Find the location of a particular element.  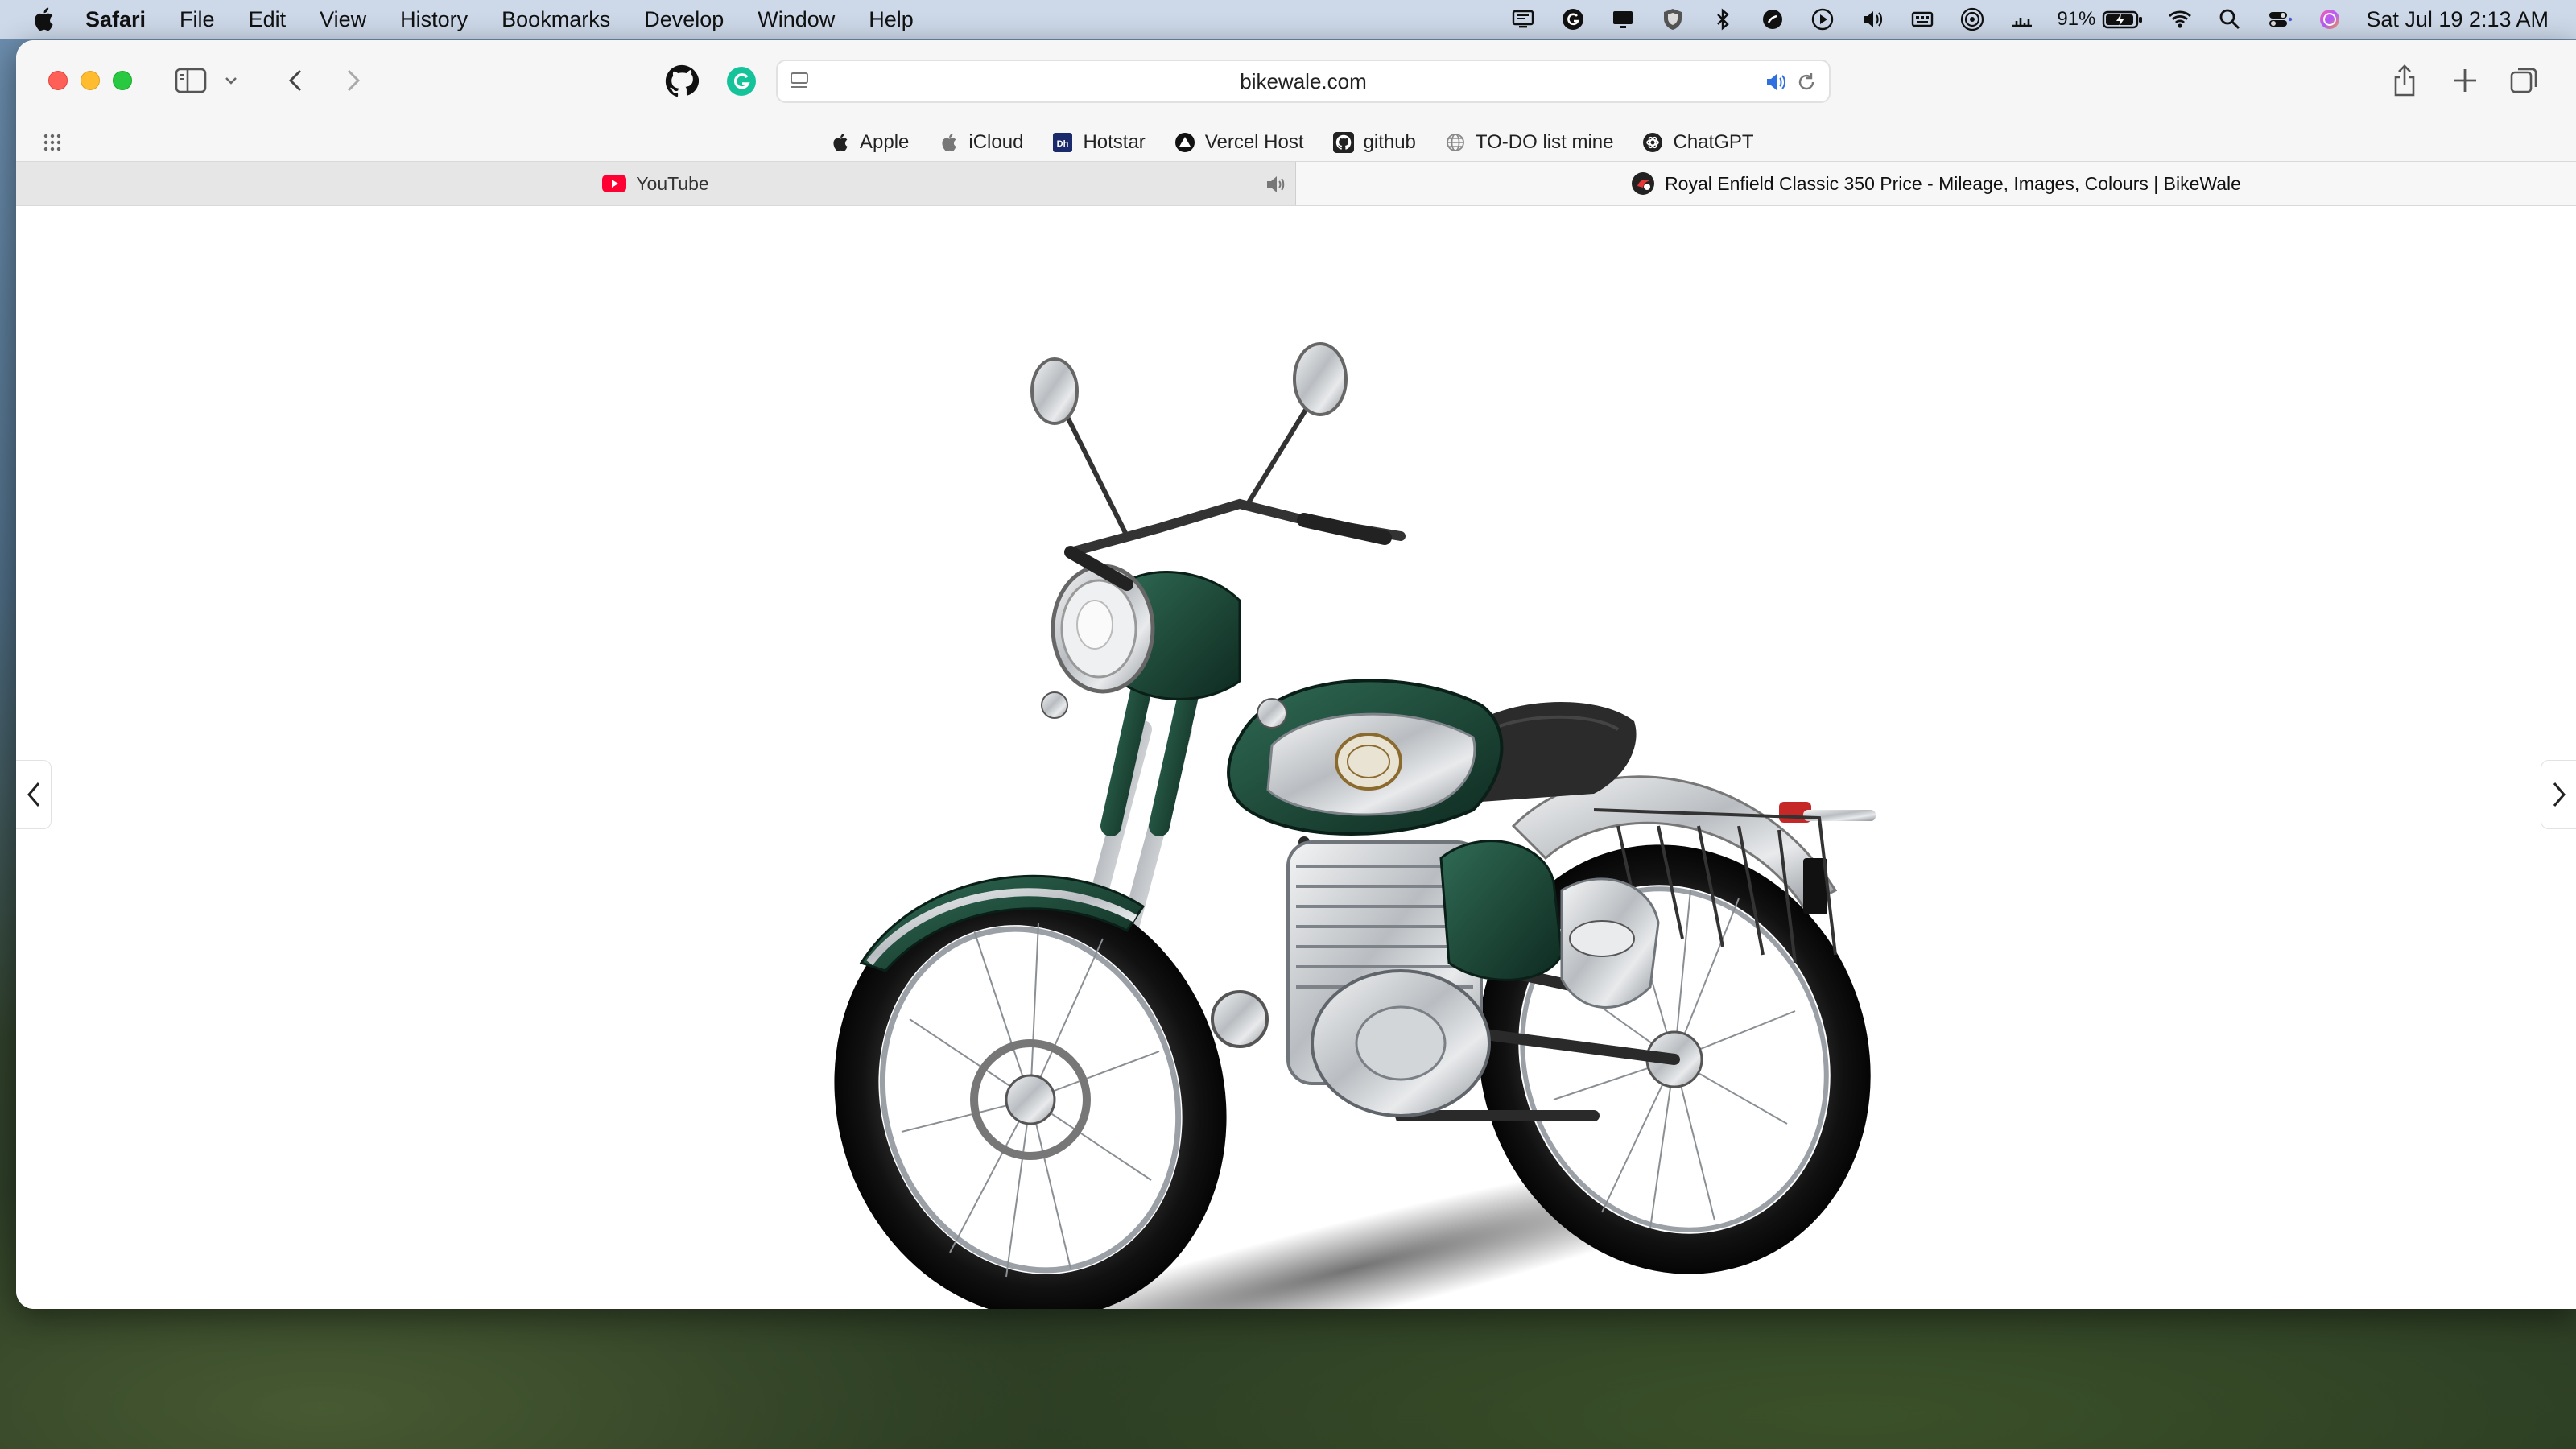

tab-overview-icon is located at coordinates (2524, 80).